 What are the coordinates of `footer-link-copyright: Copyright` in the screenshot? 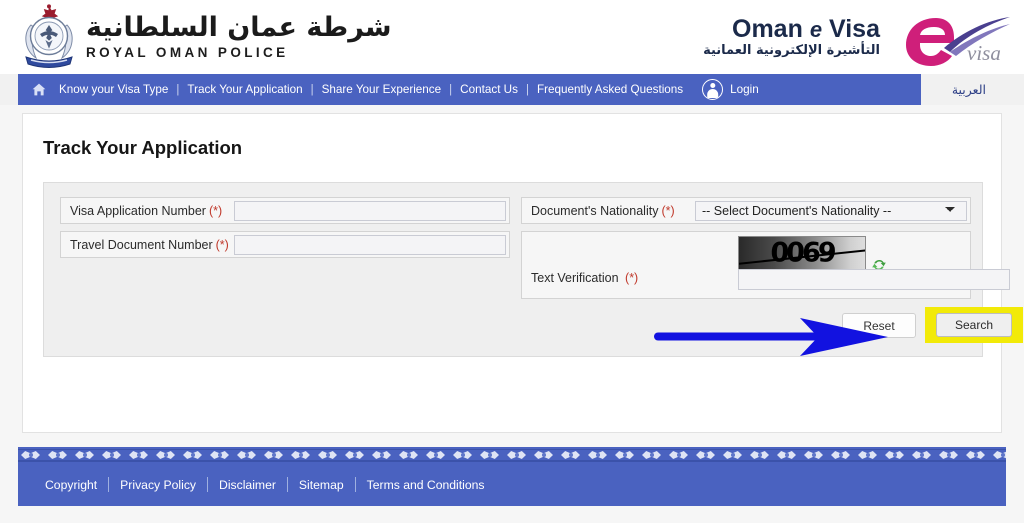 It's located at (71, 485).